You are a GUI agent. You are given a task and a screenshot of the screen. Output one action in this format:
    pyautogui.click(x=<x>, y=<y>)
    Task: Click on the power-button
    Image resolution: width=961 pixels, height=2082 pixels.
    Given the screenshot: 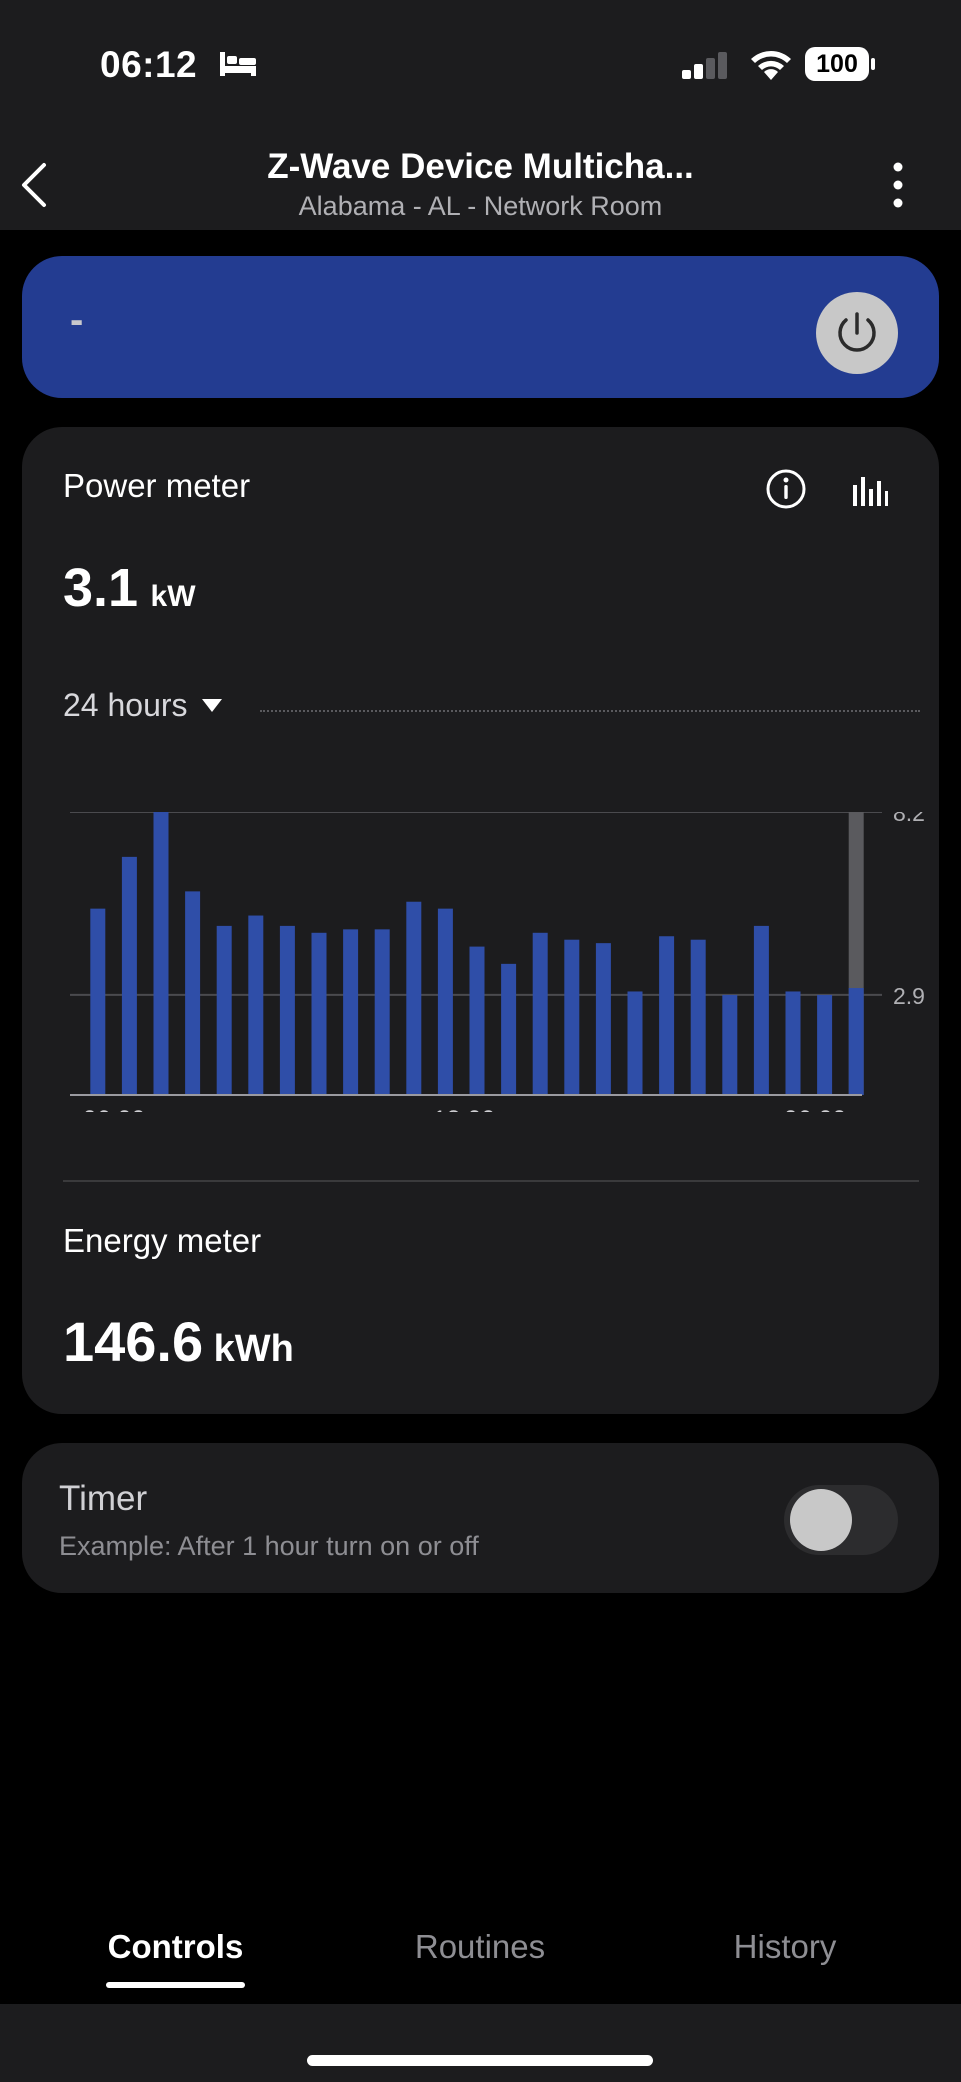 What is the action you would take?
    pyautogui.click(x=857, y=333)
    